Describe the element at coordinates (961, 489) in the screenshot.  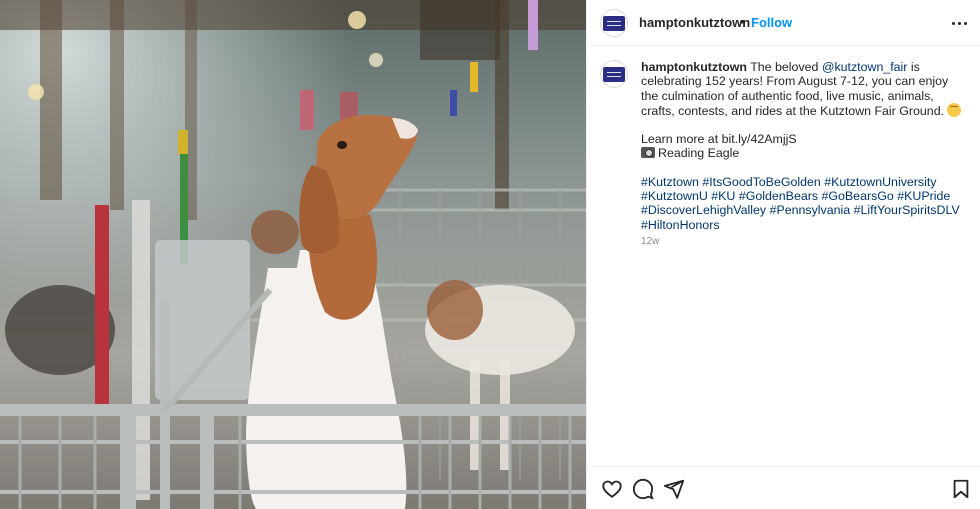
I see `bookmark-icon` at that location.